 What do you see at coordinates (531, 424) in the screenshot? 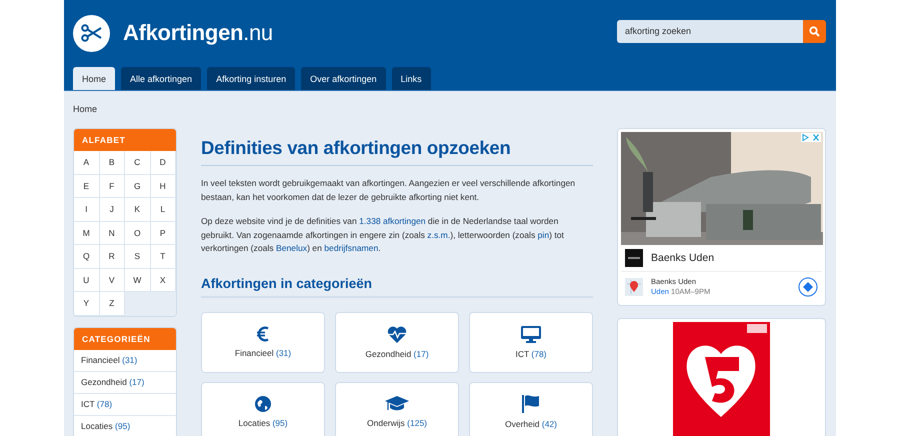
I see `category-label: Overheid (42)` at bounding box center [531, 424].